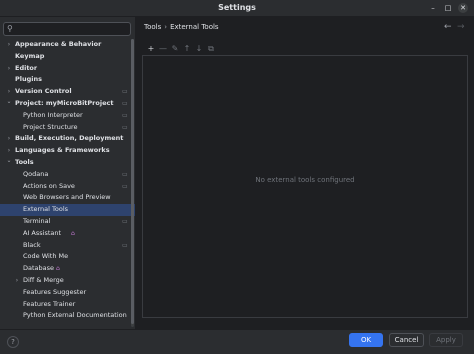 The height and width of the screenshot is (354, 474). What do you see at coordinates (64, 102) in the screenshot?
I see `sidebar-item-label: Project: myMicroBitProject` at bounding box center [64, 102].